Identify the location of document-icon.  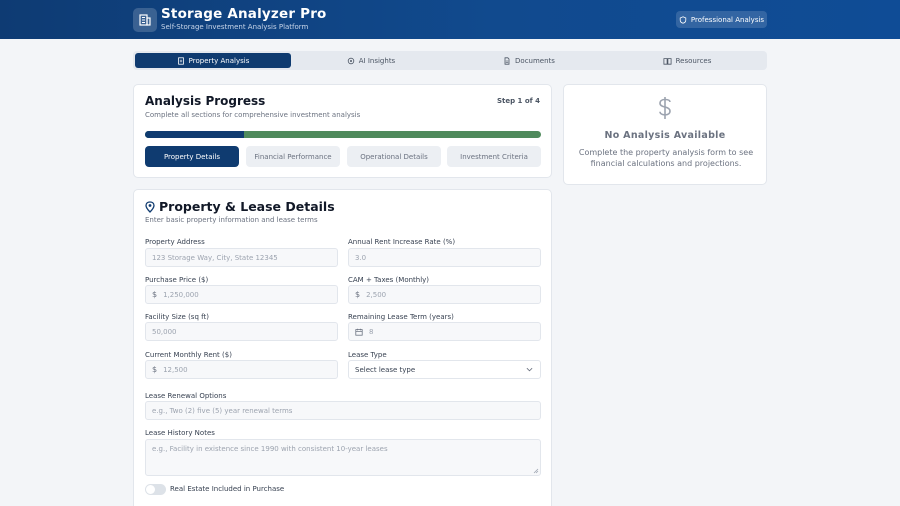
(180, 60).